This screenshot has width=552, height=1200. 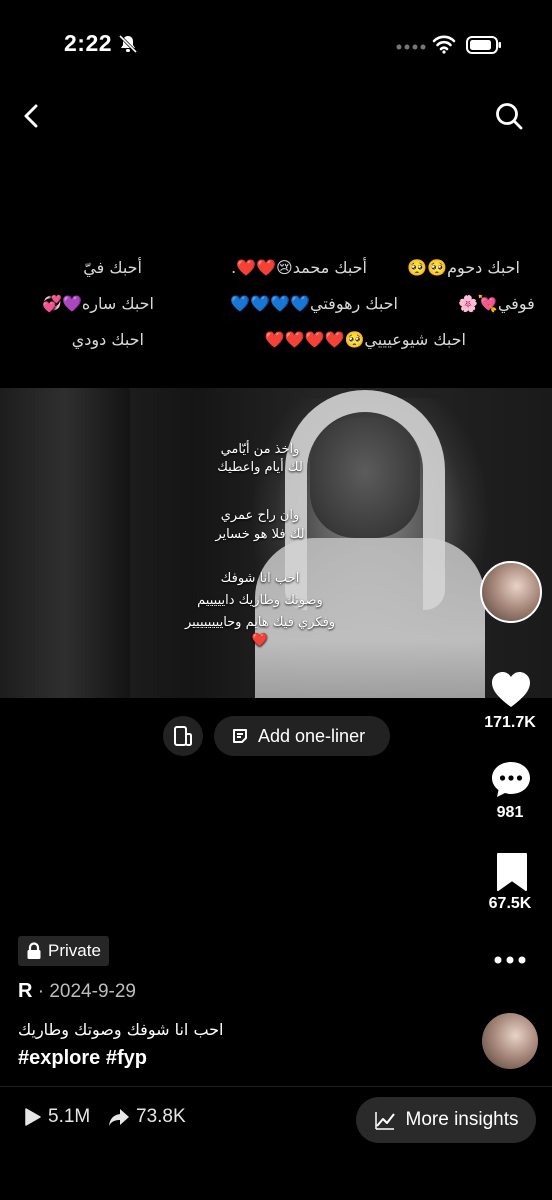 I want to click on analytics-icon, so click(x=384, y=1121).